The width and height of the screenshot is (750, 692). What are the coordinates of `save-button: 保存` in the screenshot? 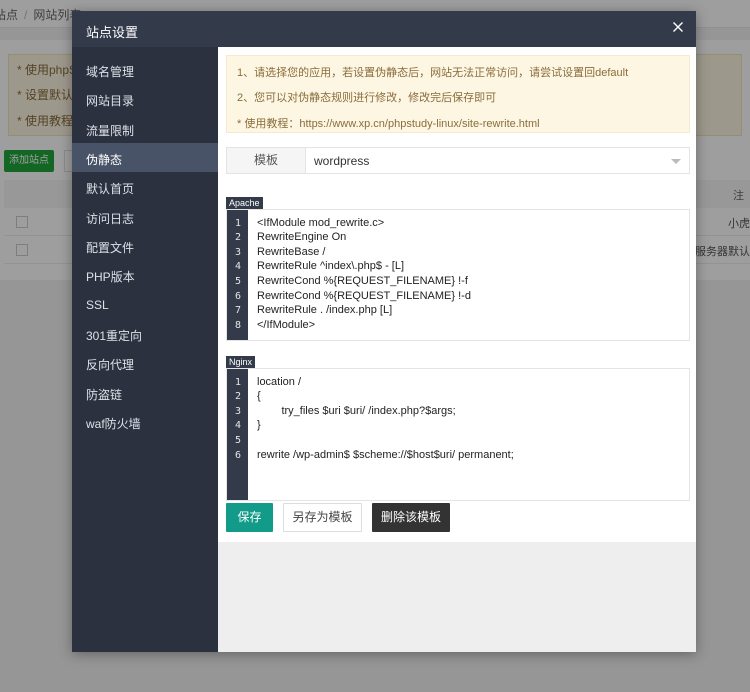 It's located at (249, 517).